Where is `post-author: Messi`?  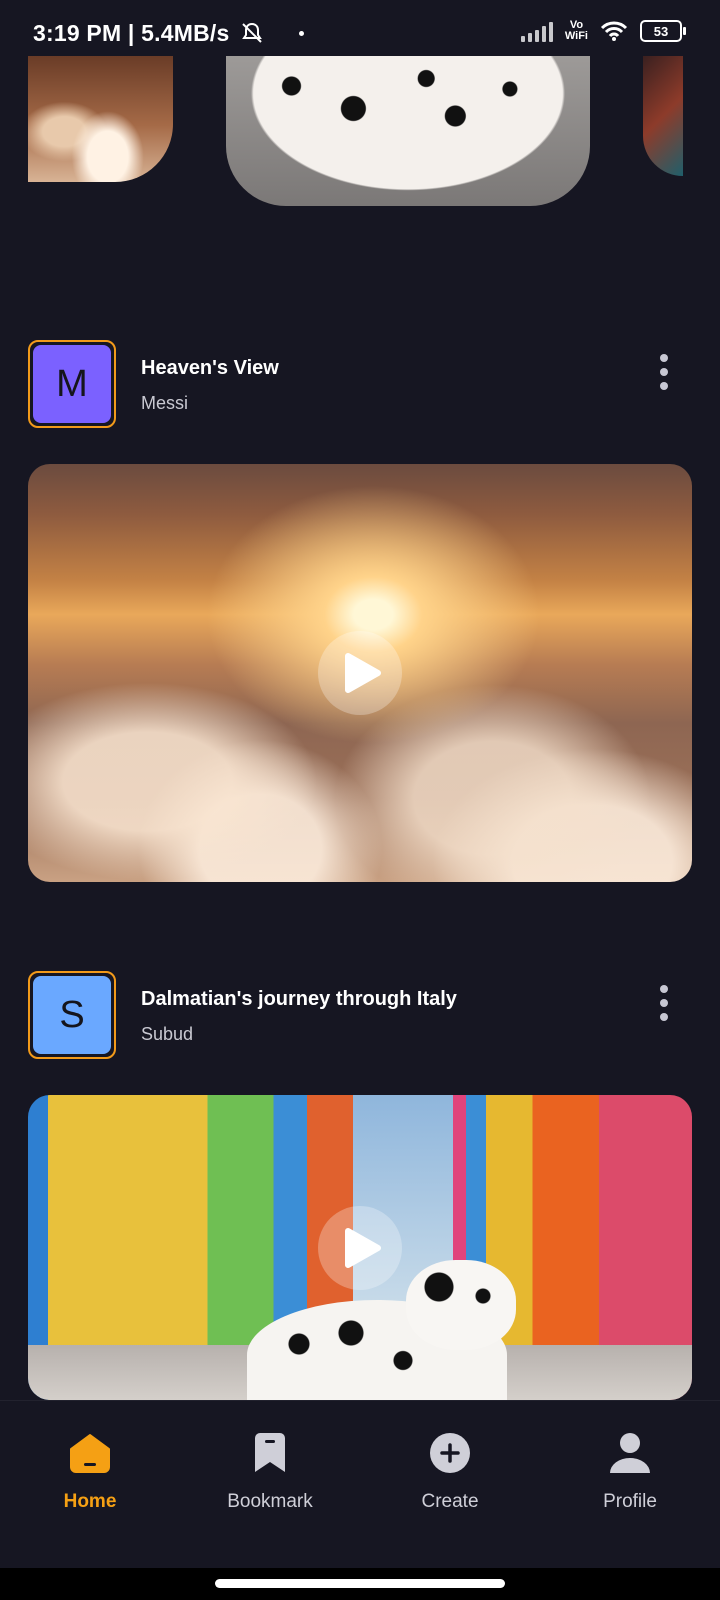
post-author: Messi is located at coordinates (164, 403).